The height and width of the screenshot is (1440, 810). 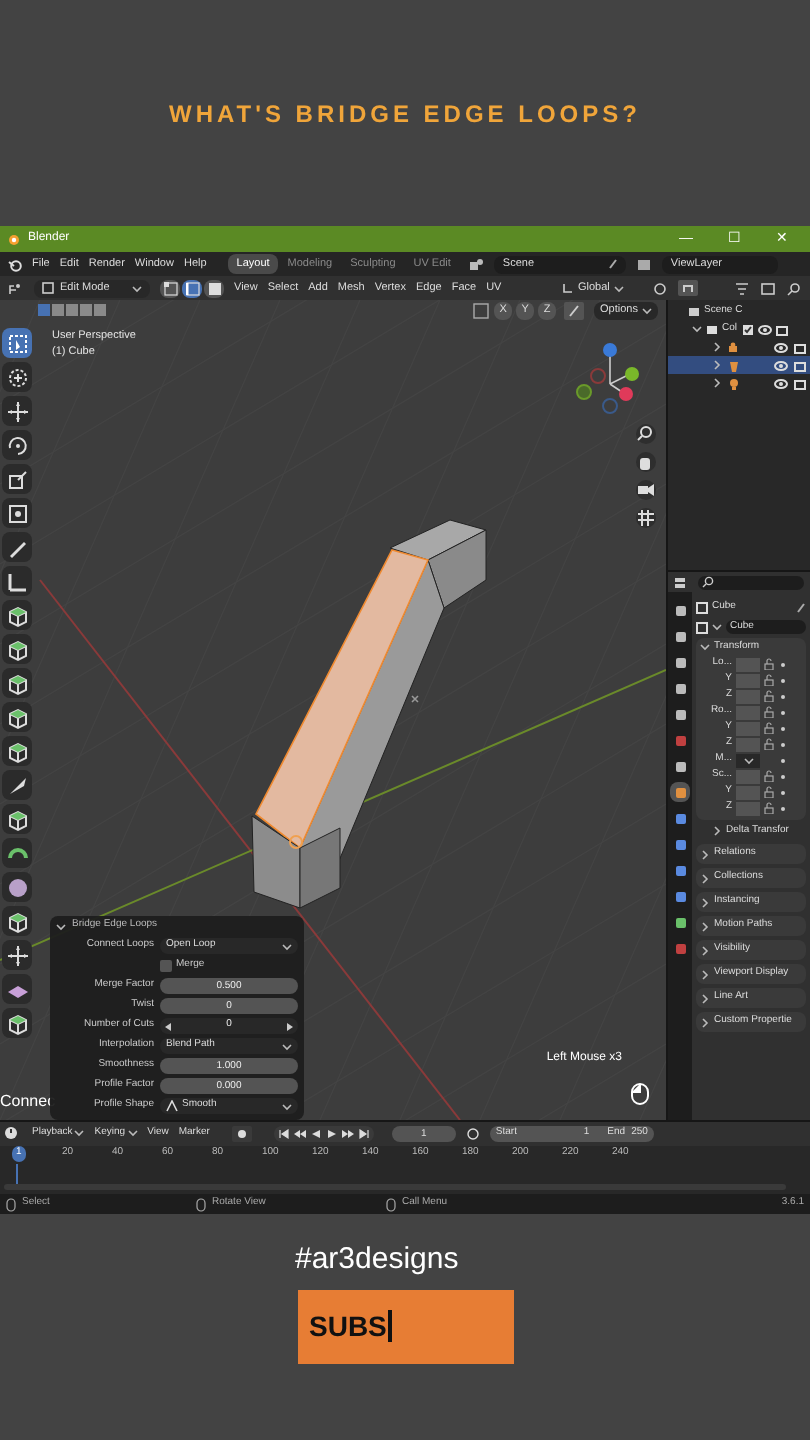 What do you see at coordinates (168, 1026) in the screenshot?
I see `decrement-icon` at bounding box center [168, 1026].